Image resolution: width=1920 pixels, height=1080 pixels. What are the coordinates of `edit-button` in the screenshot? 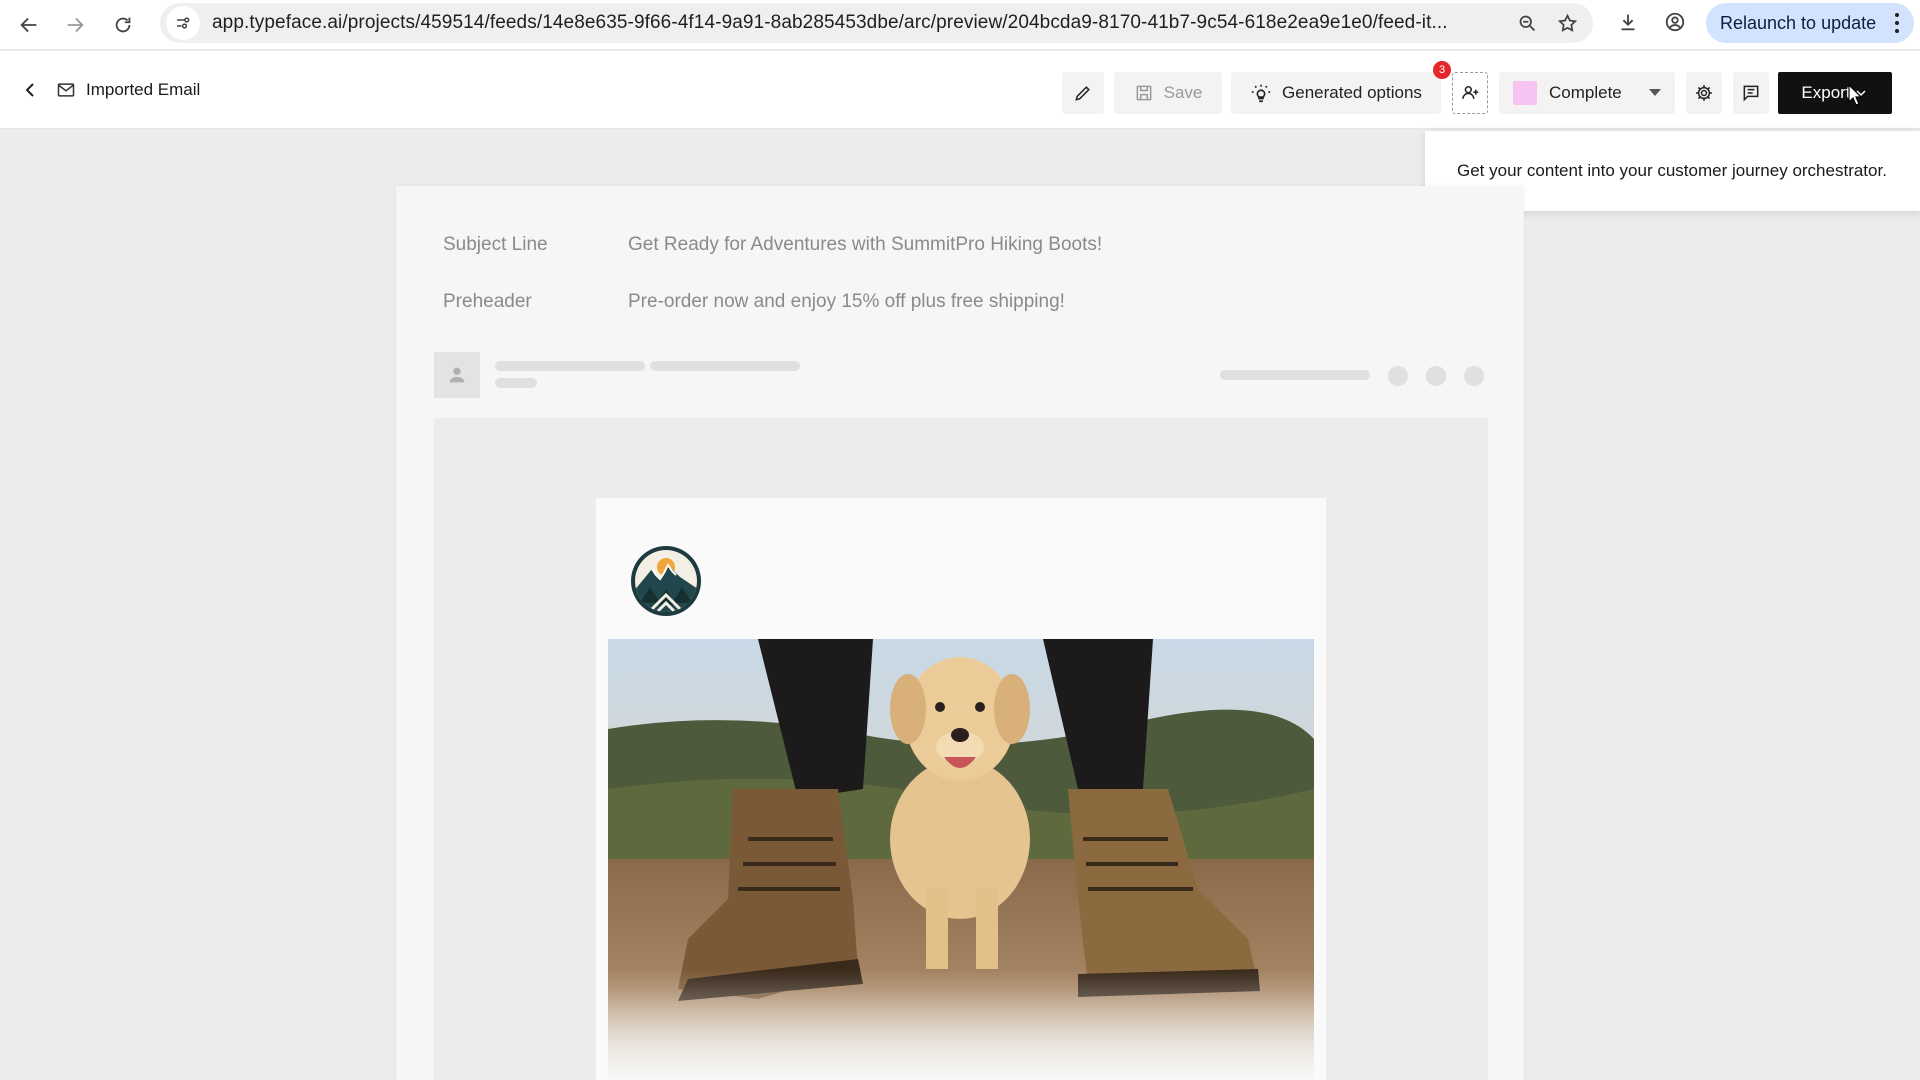 It's located at (1083, 93).